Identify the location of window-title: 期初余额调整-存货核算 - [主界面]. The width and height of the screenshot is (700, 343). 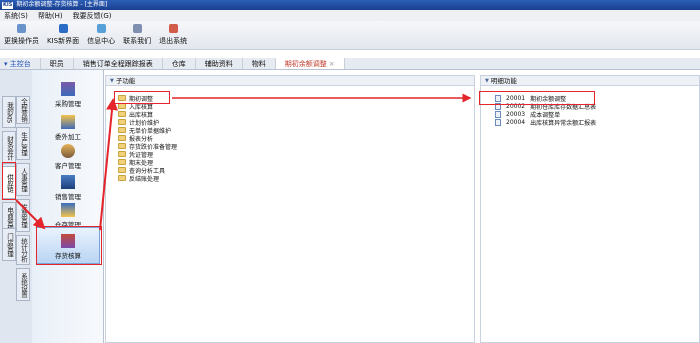
(62, 4).